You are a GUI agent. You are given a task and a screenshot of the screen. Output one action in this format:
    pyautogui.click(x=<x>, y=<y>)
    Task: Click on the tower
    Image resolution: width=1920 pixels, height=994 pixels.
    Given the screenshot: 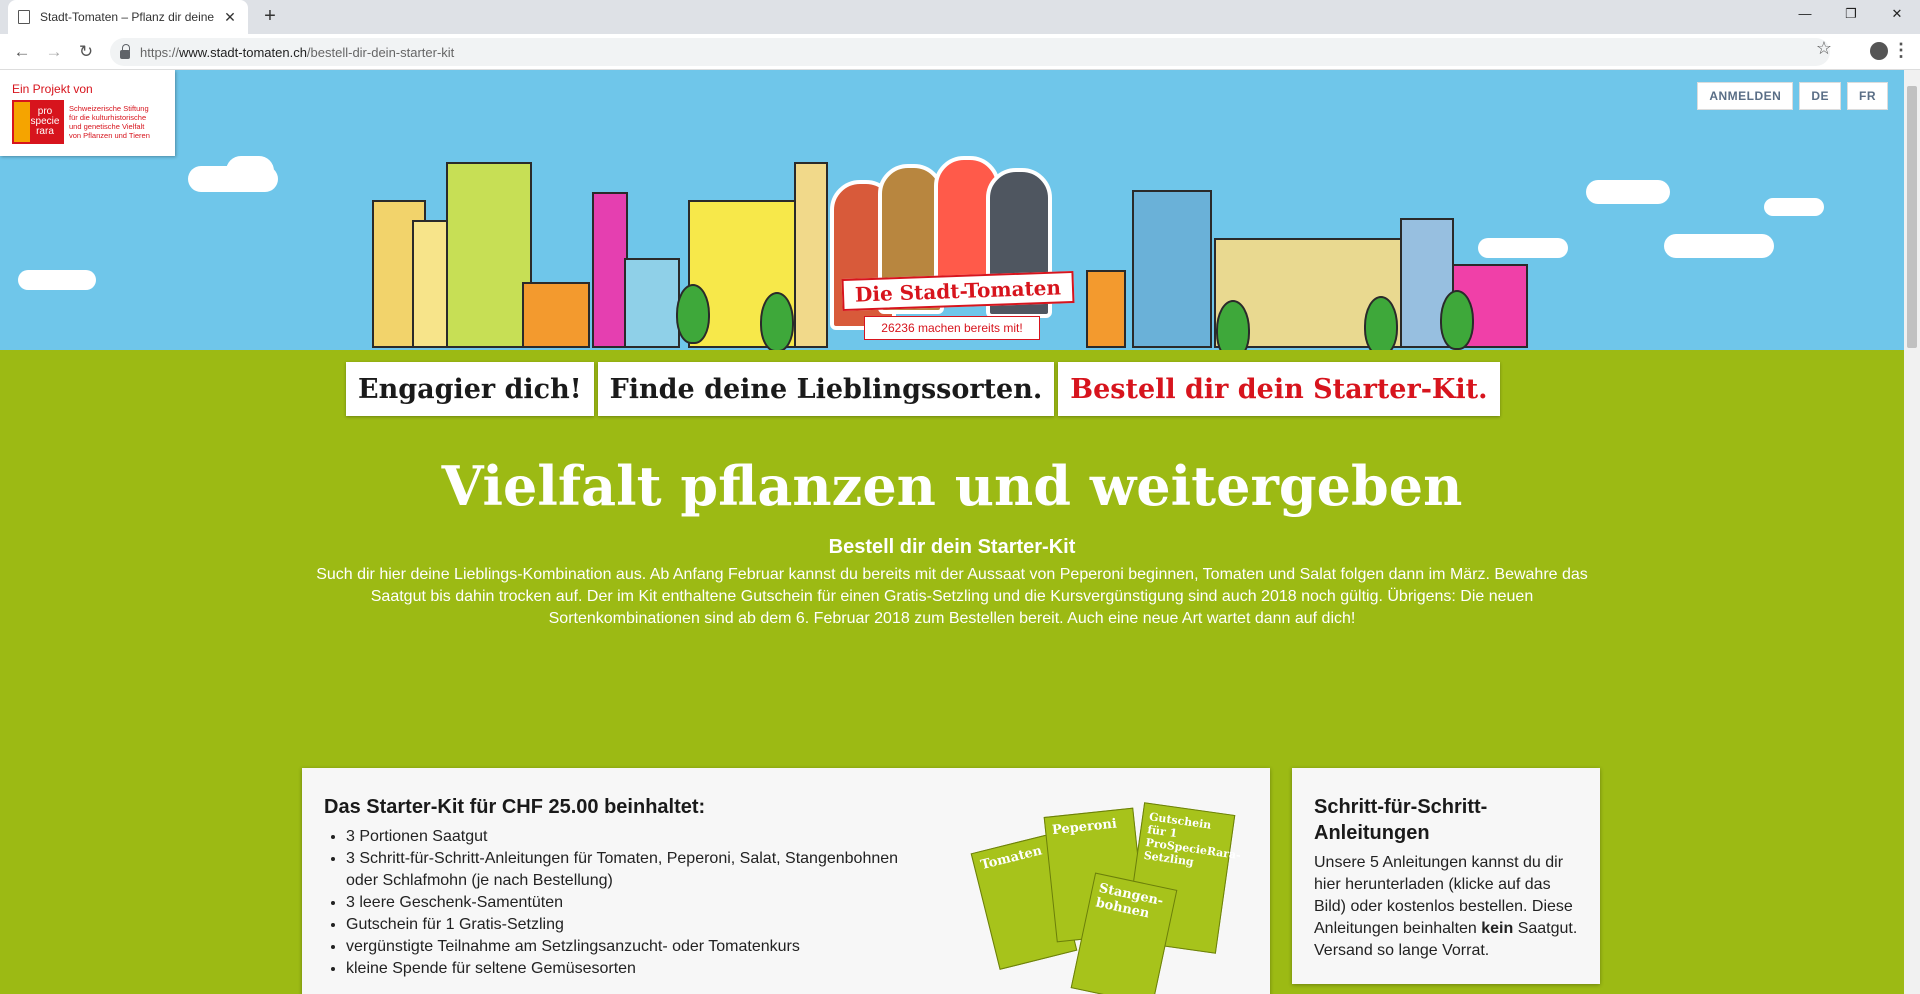 What is the action you would take?
    pyautogui.click(x=811, y=255)
    